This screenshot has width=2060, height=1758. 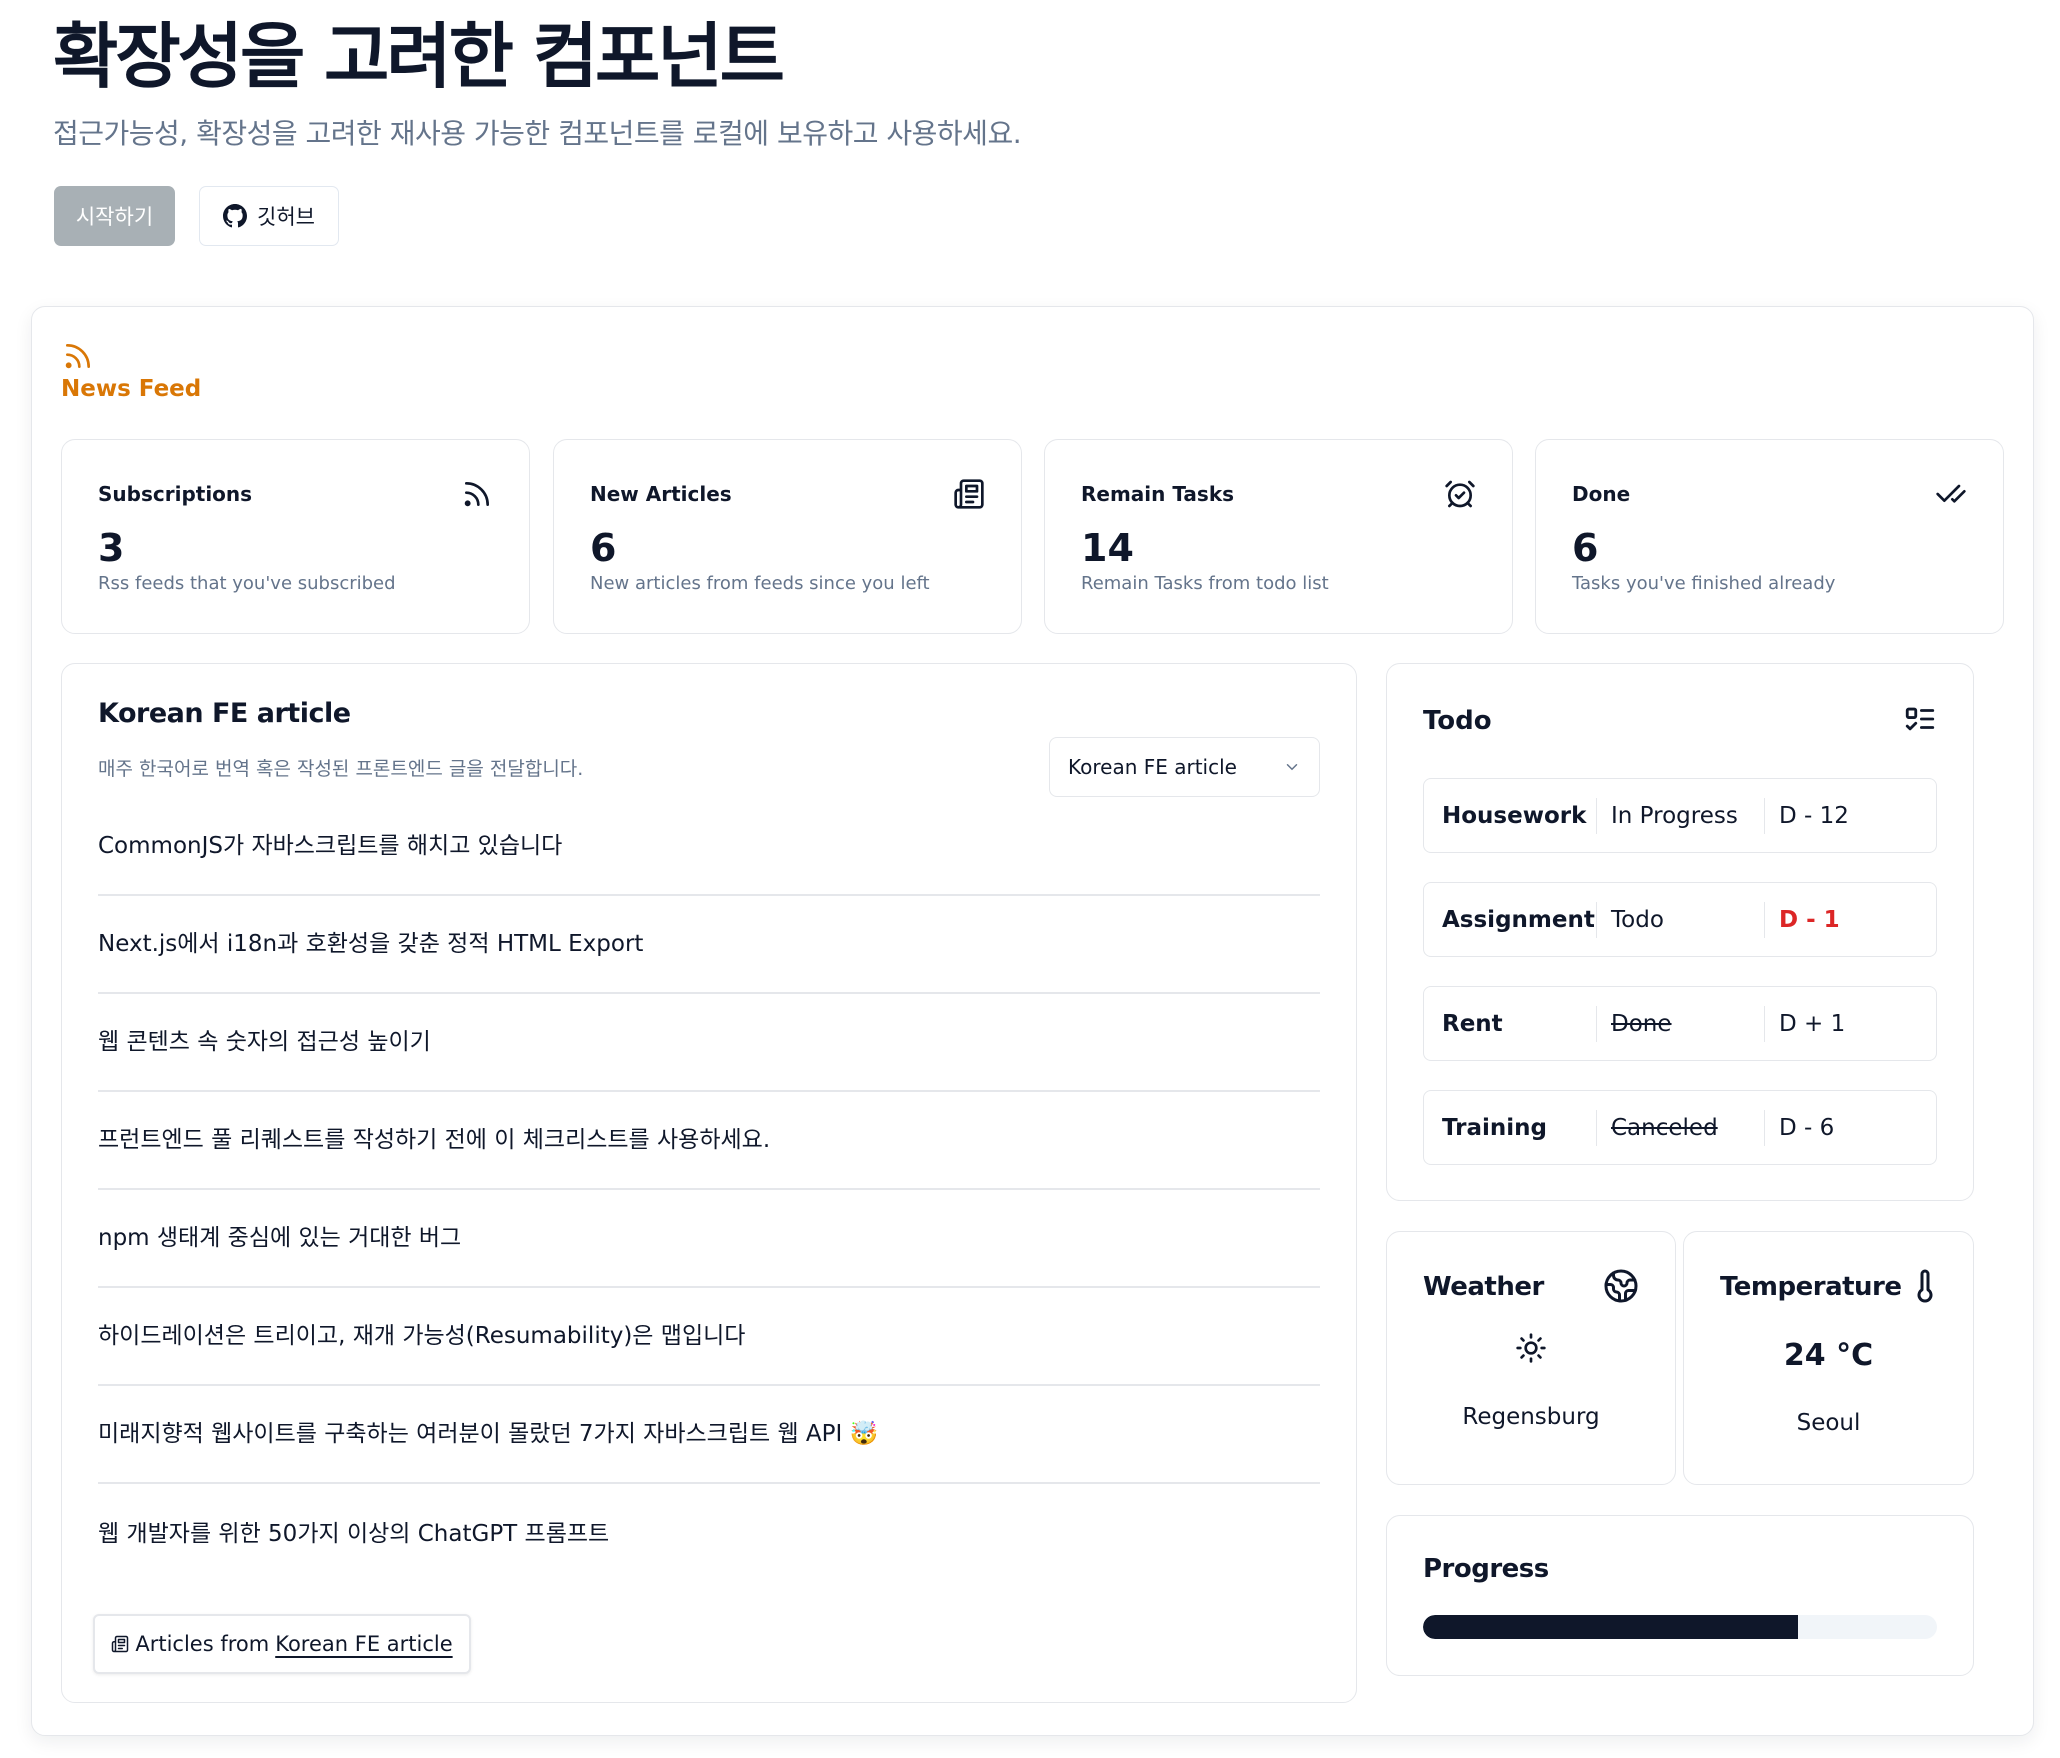 I want to click on temperature-value: 24 °C, so click(x=1828, y=1355).